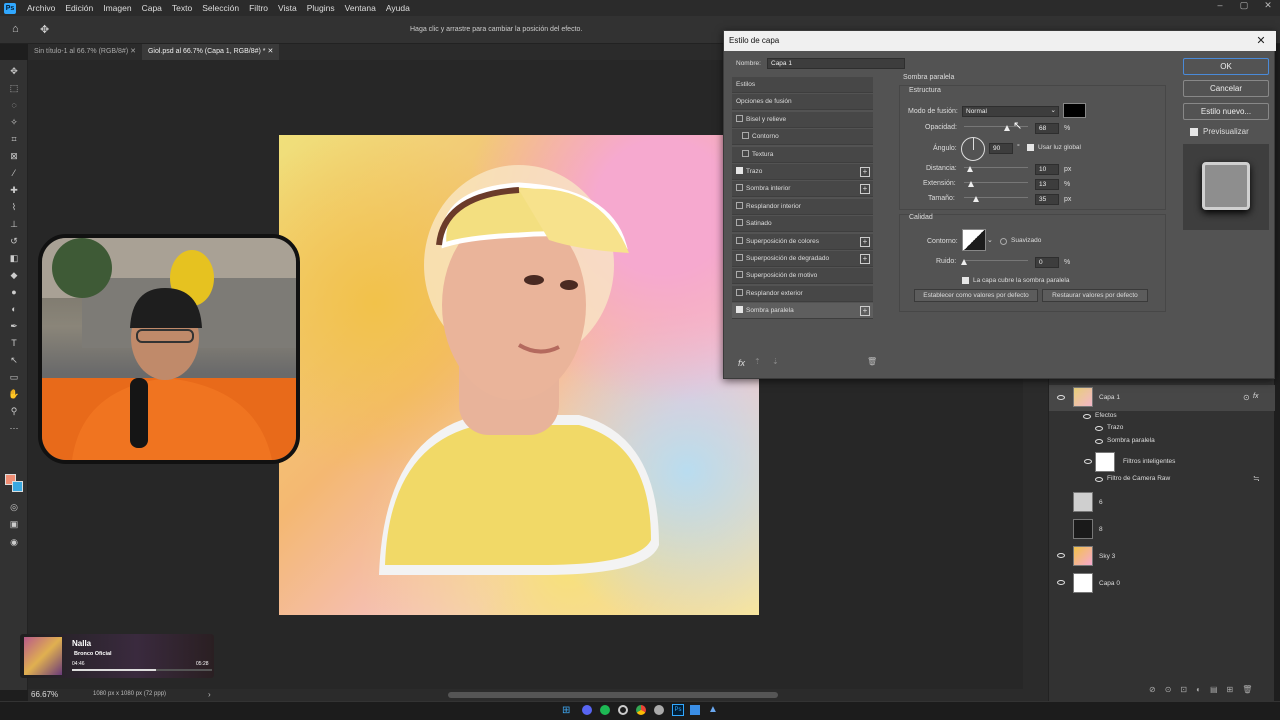  I want to click on path-select-icon: ↖, so click(14, 360).